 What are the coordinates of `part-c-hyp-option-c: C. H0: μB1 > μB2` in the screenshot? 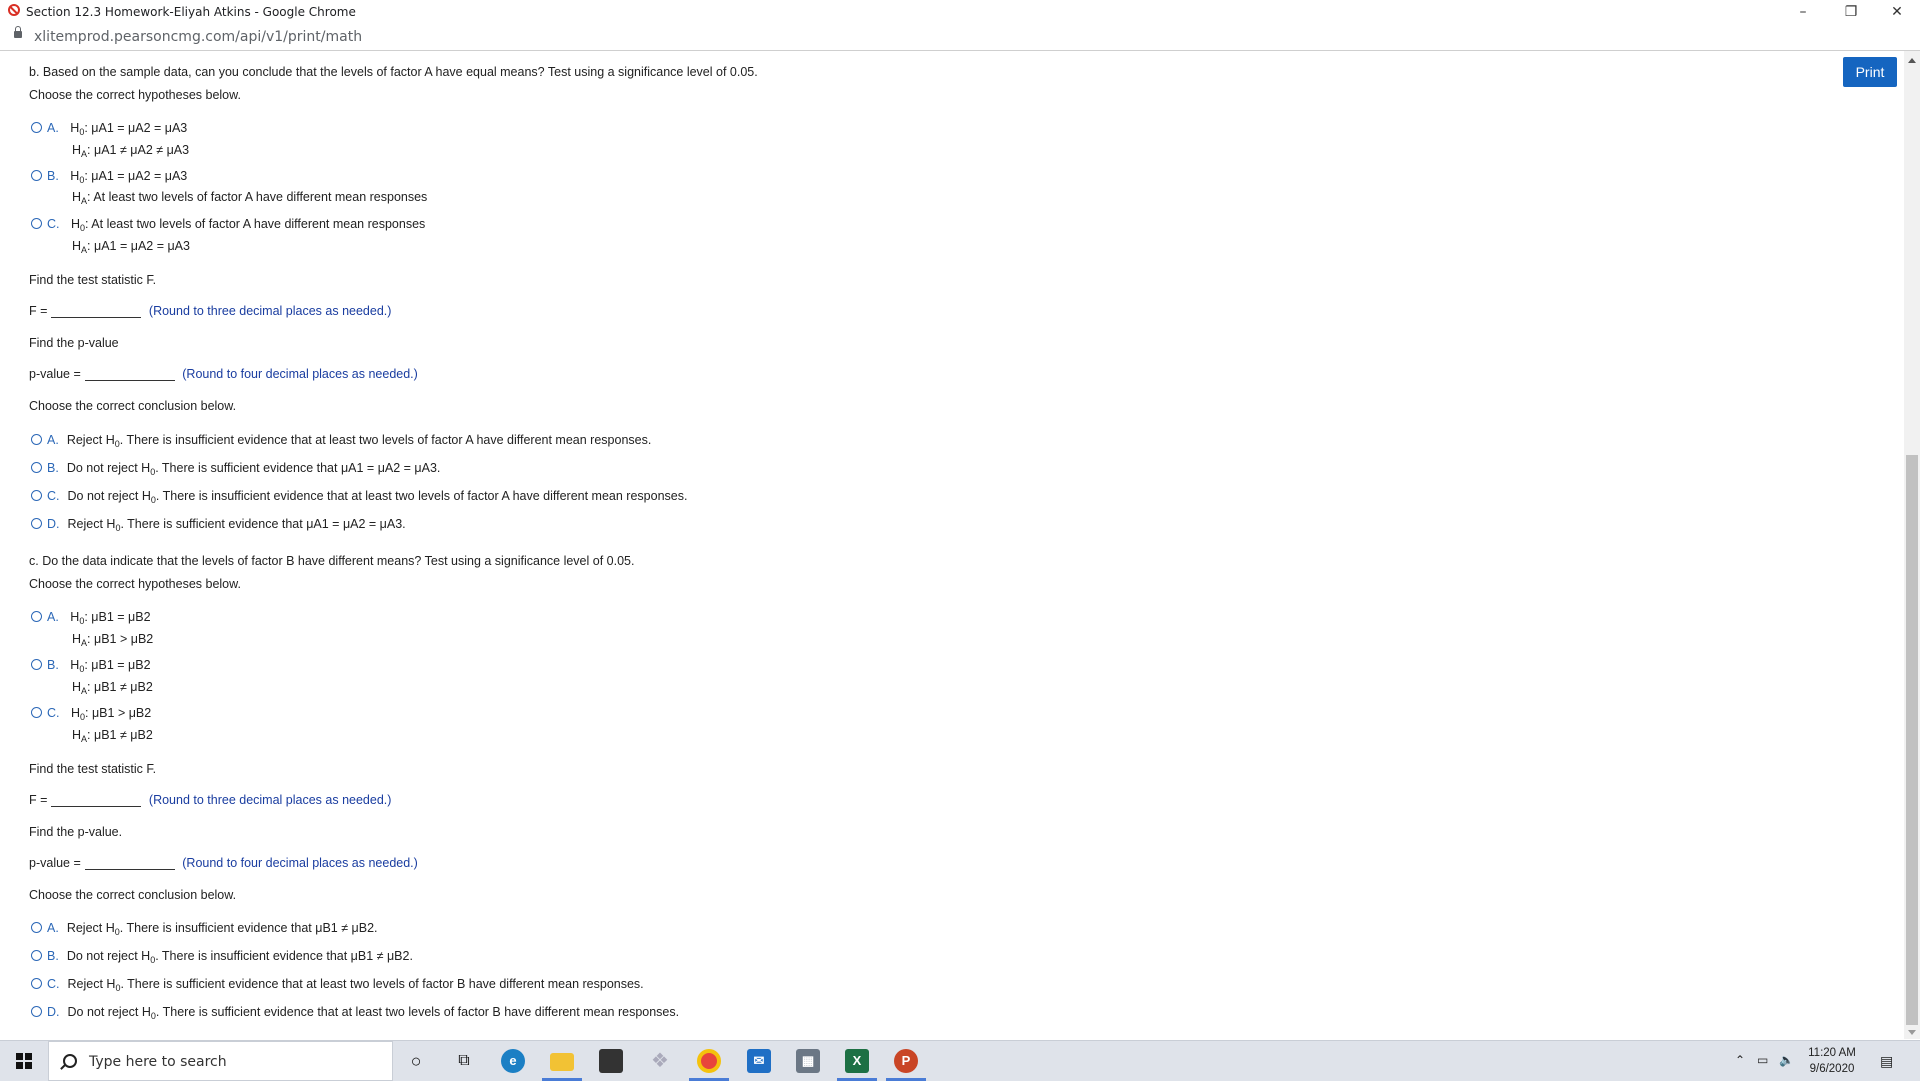 It's located at (91, 714).